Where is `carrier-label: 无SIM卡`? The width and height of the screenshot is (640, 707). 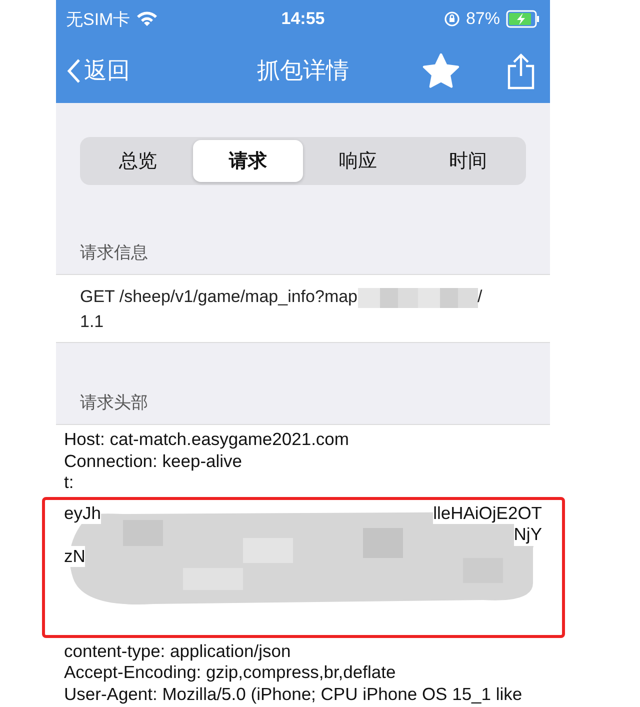
carrier-label: 无SIM卡 is located at coordinates (98, 19).